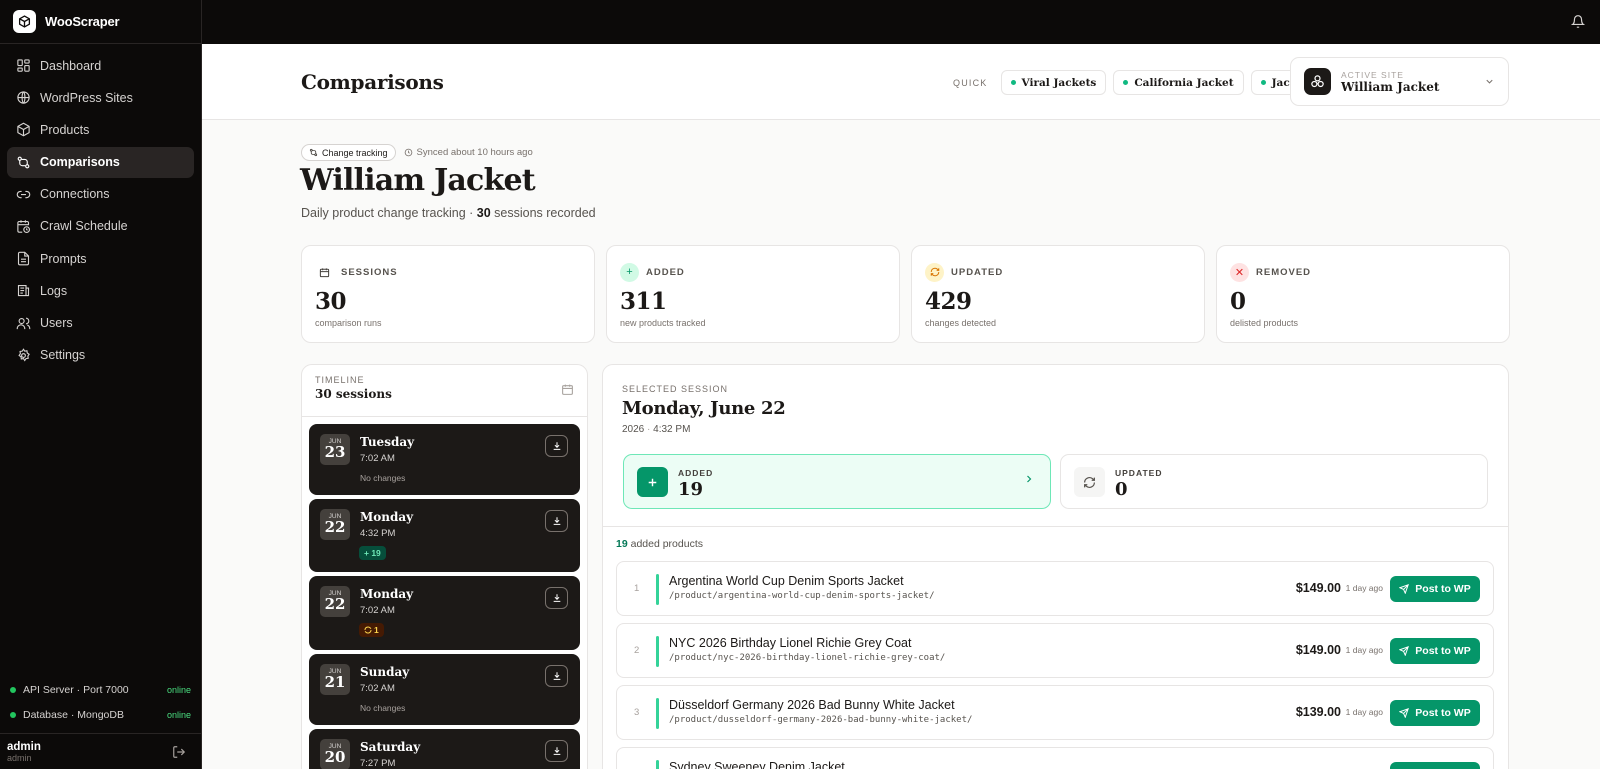  Describe the element at coordinates (71, 65) in the screenshot. I see `sidebar-item-label: Dashboard` at that location.